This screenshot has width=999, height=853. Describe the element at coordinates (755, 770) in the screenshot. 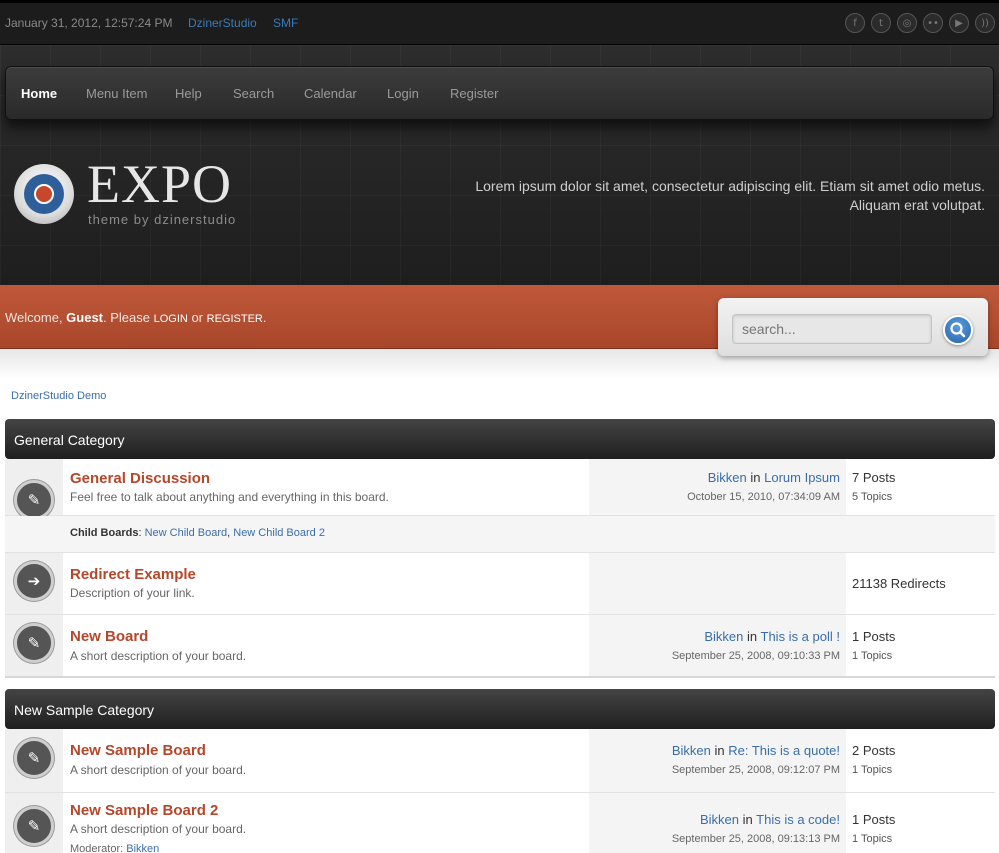

I see `last-post-date: September 25, 2008, 09:12:07 PM` at that location.